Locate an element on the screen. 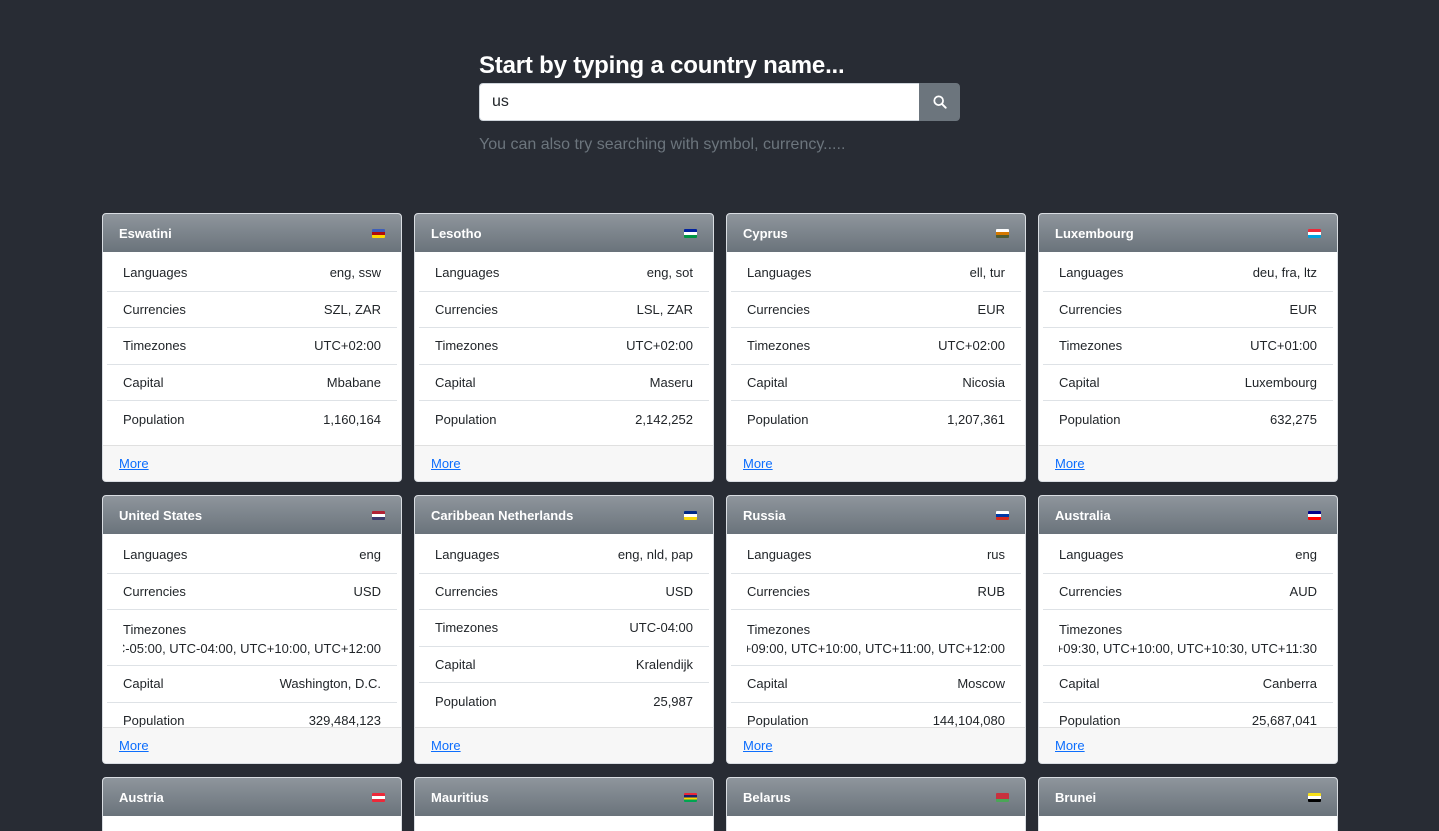  country-name: Caribbean Netherlands is located at coordinates (502, 515).